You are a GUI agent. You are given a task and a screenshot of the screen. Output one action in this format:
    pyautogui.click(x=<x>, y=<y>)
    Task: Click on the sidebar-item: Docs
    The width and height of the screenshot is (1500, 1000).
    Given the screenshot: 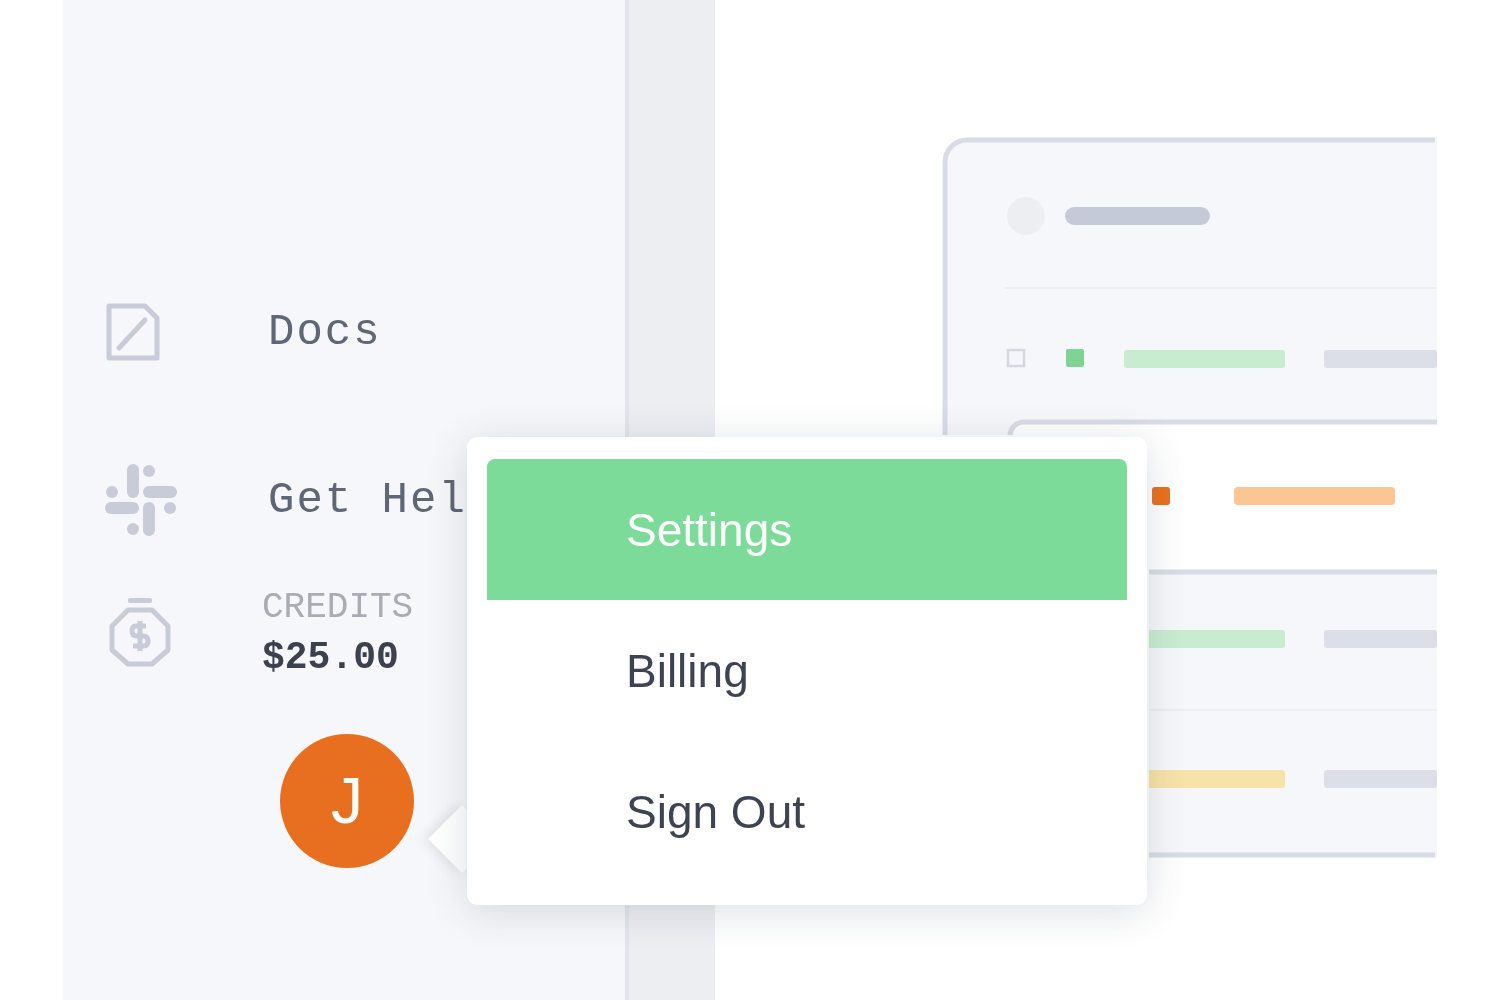 What is the action you would take?
    pyautogui.click(x=325, y=332)
    